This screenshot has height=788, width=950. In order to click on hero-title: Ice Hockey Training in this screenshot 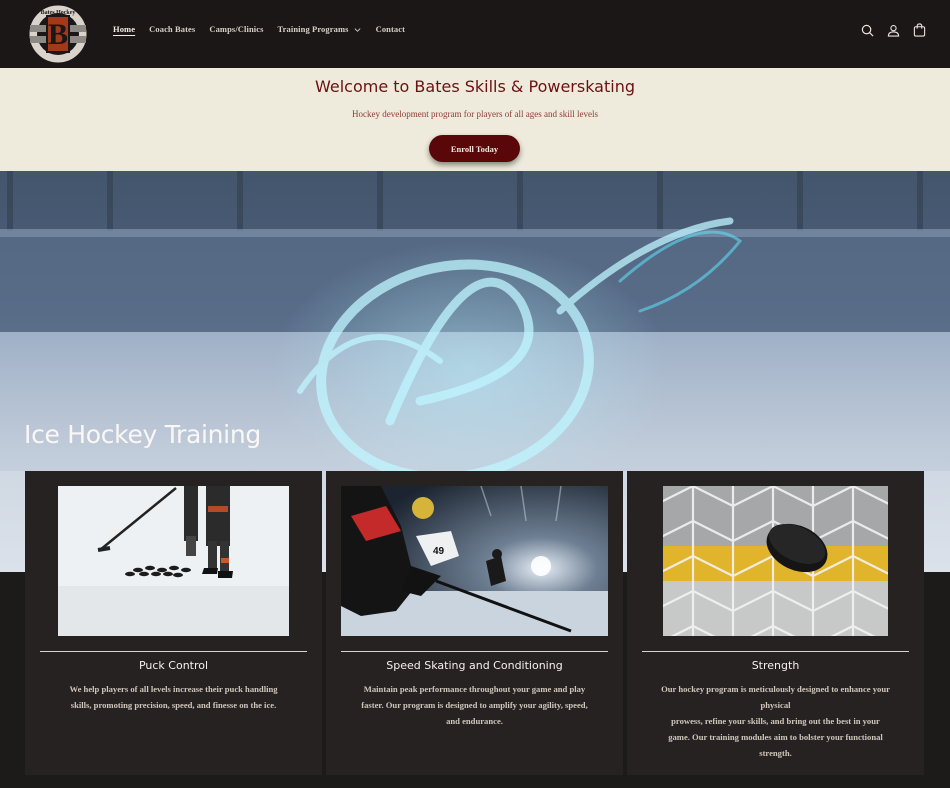, I will do `click(142, 434)`.